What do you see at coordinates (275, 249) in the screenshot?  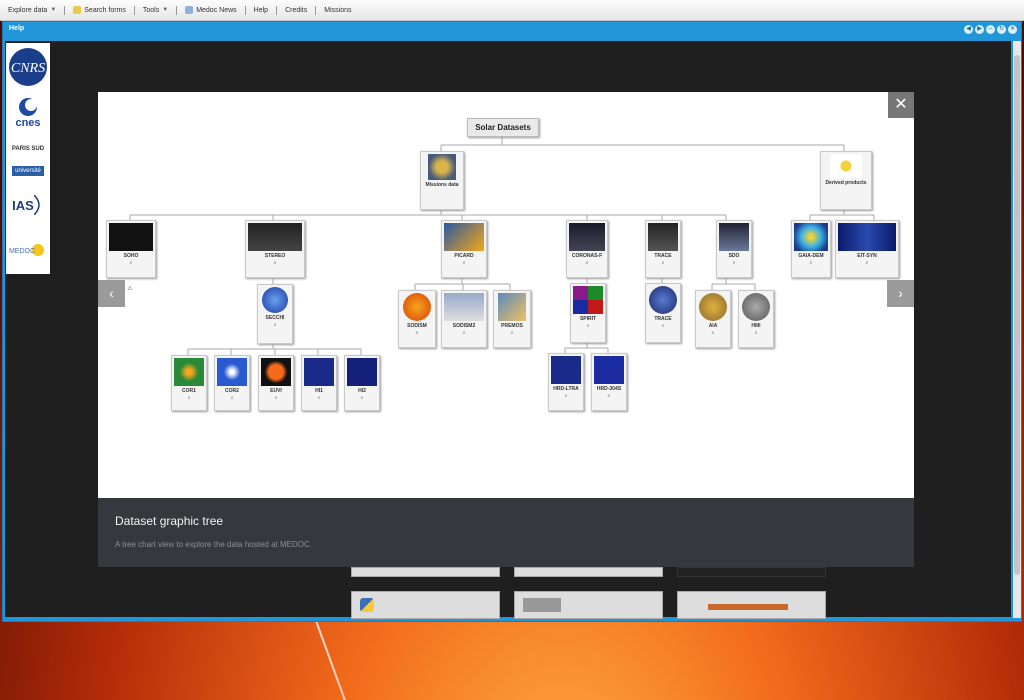 I see `tree-node-stereo: STEREO ⌕` at bounding box center [275, 249].